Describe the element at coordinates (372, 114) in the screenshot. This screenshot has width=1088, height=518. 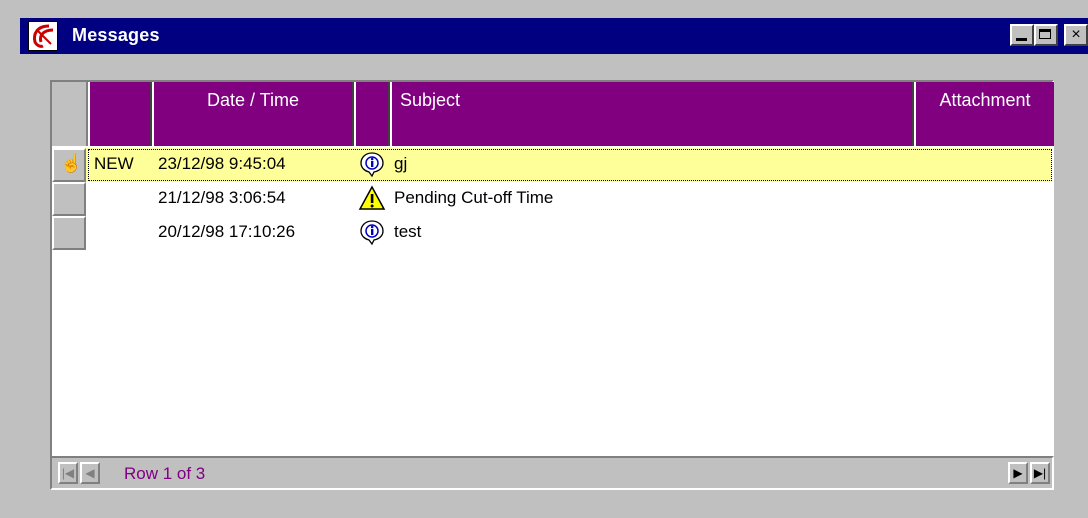
I see `column-header-icon` at that location.